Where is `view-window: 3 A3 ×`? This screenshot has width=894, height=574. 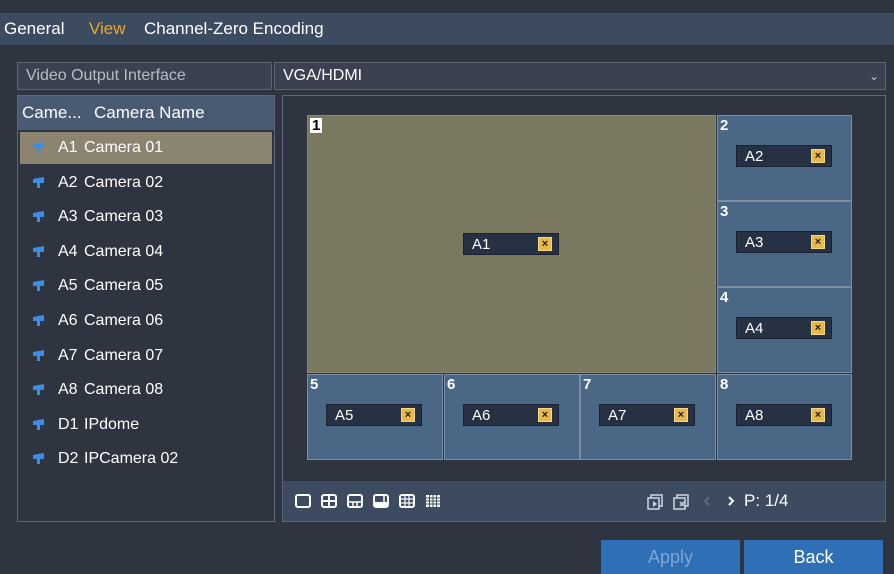 view-window: 3 A3 × is located at coordinates (784, 244).